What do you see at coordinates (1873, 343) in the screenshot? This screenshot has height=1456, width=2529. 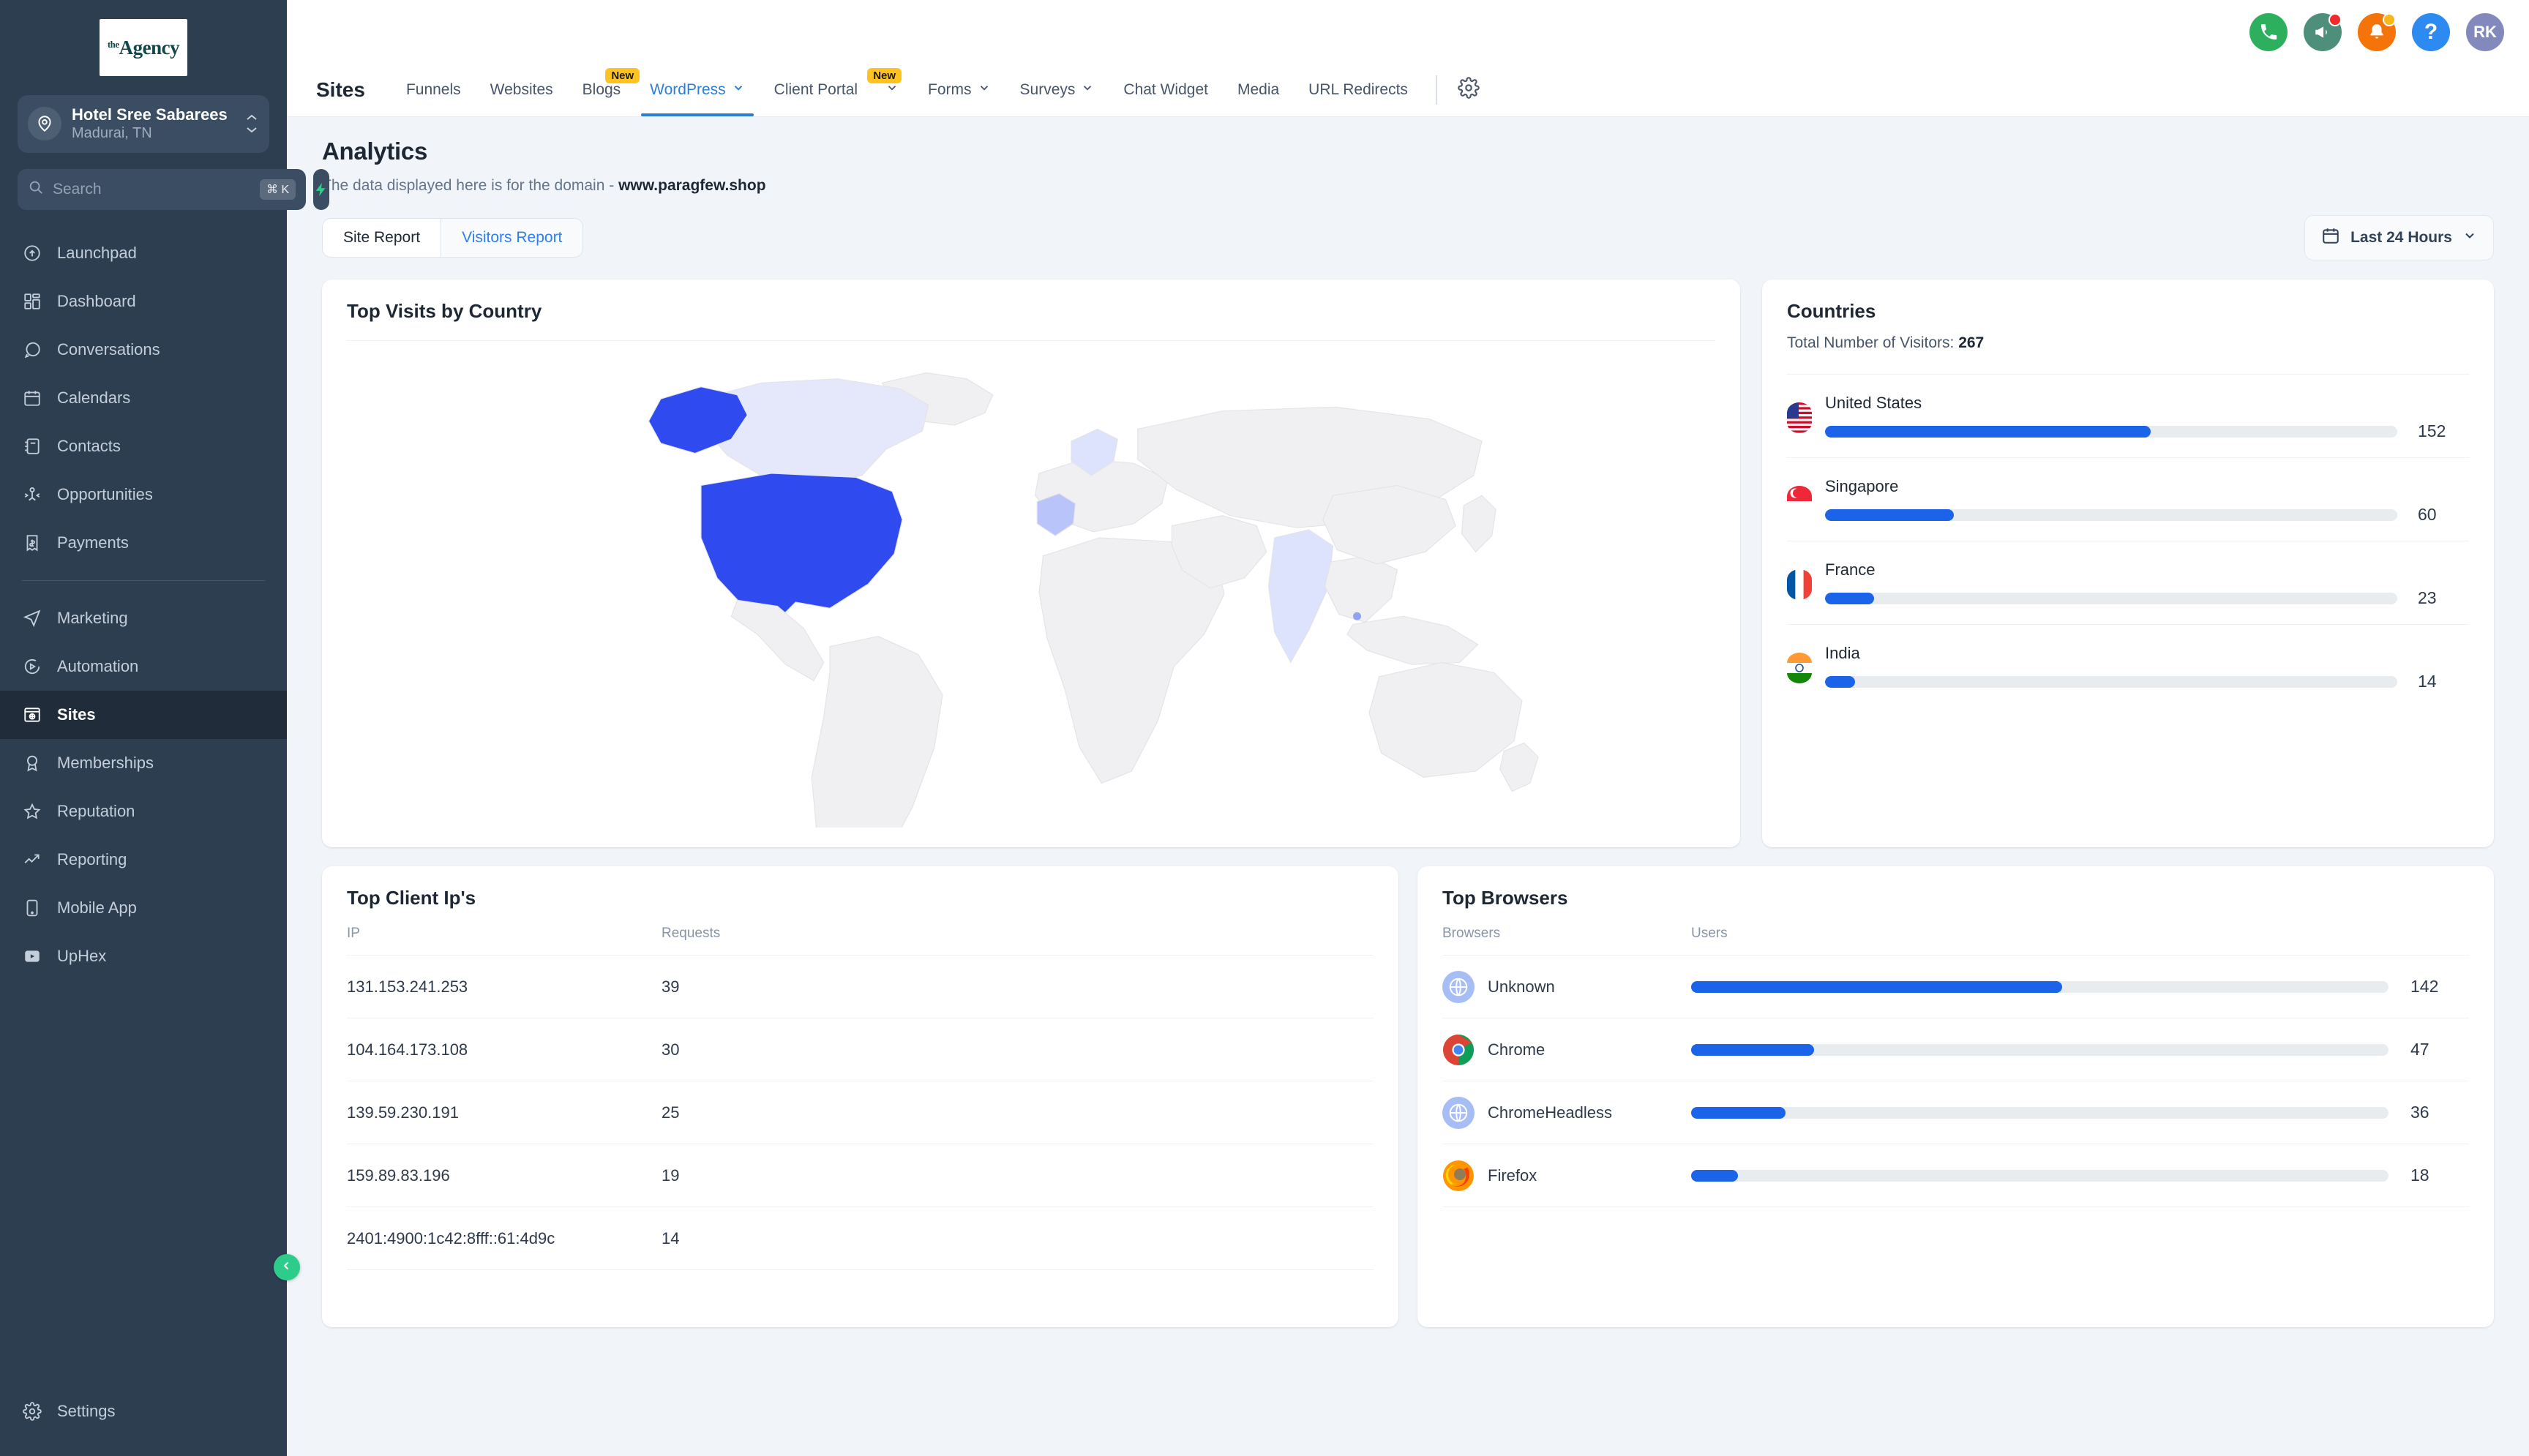 I see `countries-total-label: Total Number of Visitors:` at bounding box center [1873, 343].